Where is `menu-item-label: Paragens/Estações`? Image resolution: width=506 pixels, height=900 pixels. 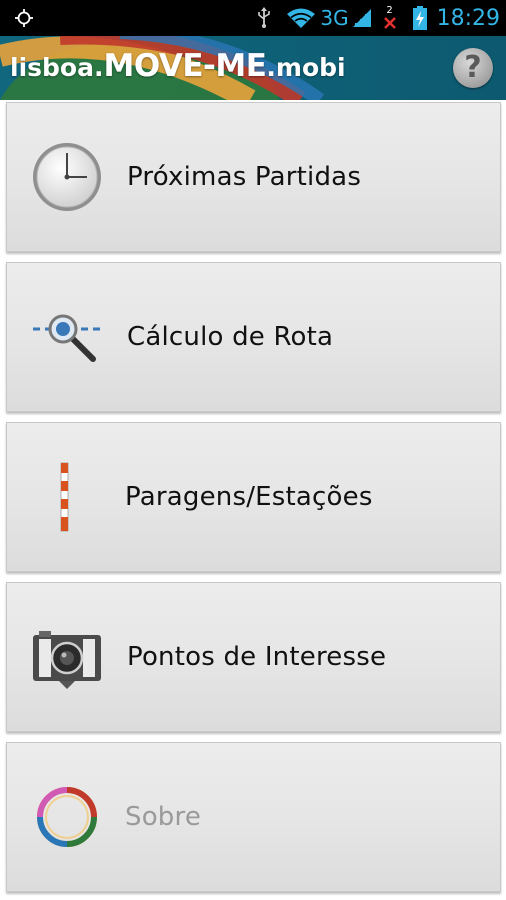
menu-item-label: Paragens/Estações is located at coordinates (249, 497).